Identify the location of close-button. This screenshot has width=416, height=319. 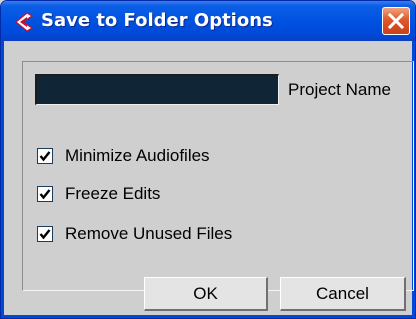
(396, 21).